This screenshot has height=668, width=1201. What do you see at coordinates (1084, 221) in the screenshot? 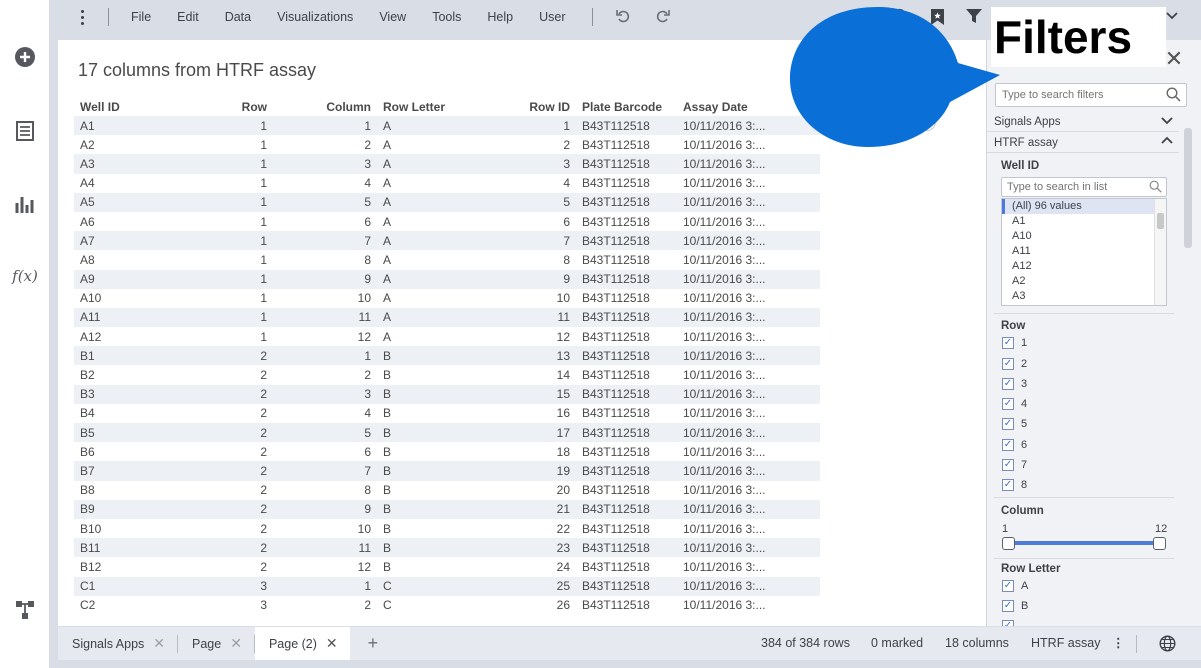
I see `list-item: A1` at bounding box center [1084, 221].